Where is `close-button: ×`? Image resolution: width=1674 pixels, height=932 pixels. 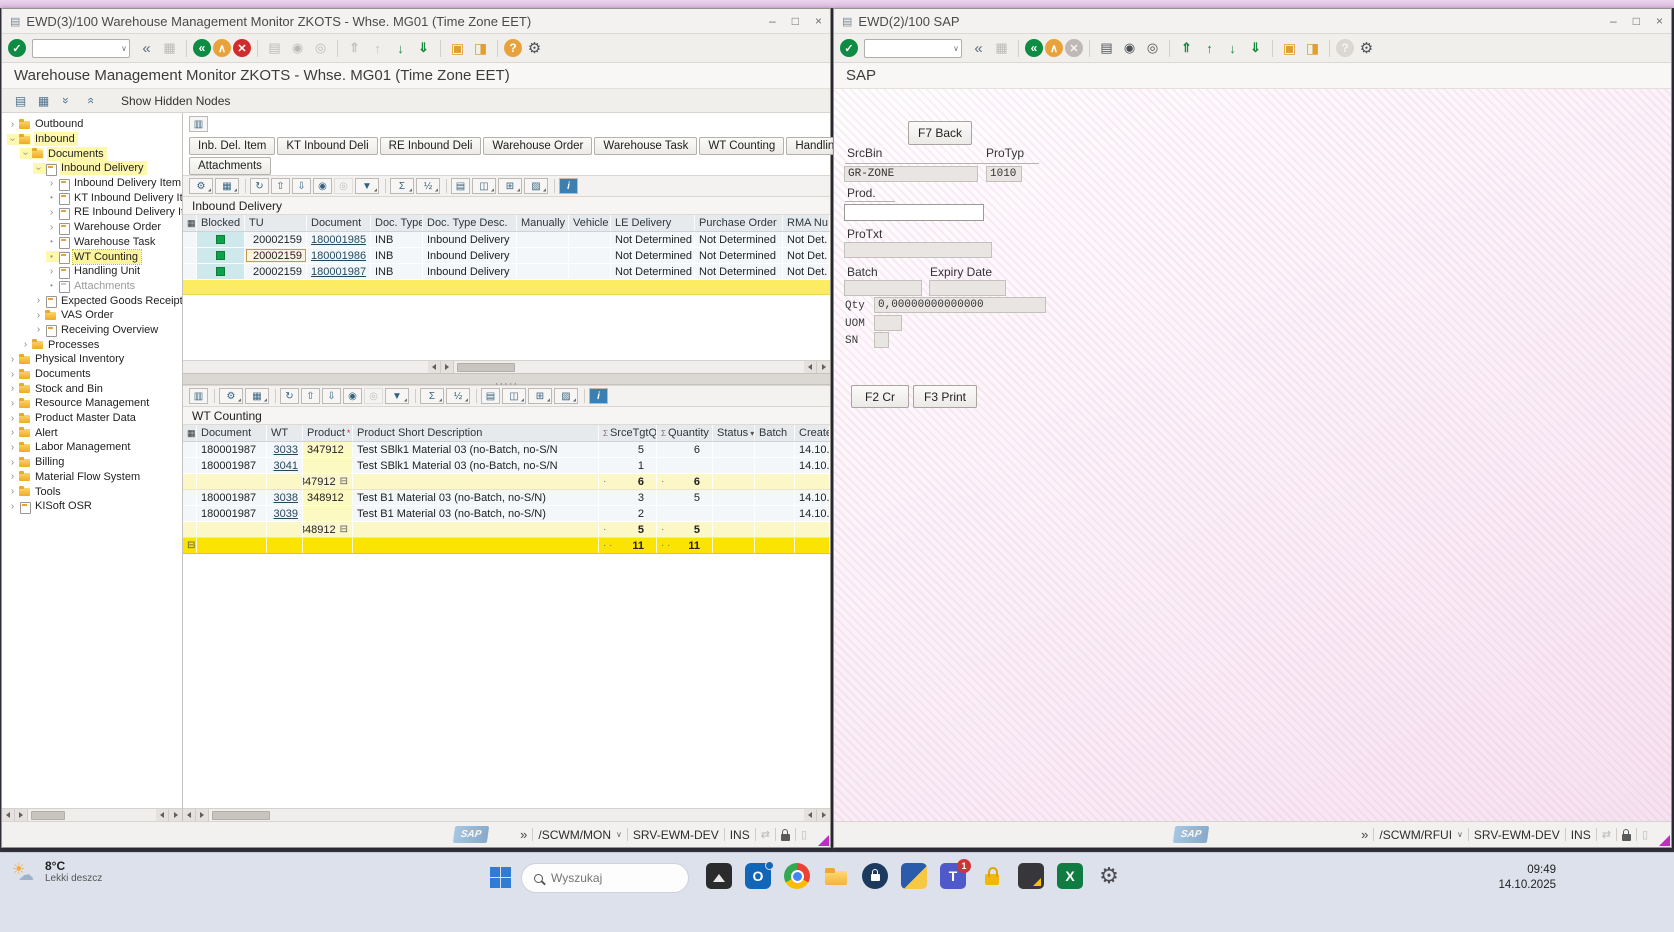
close-button: × is located at coordinates (818, 21).